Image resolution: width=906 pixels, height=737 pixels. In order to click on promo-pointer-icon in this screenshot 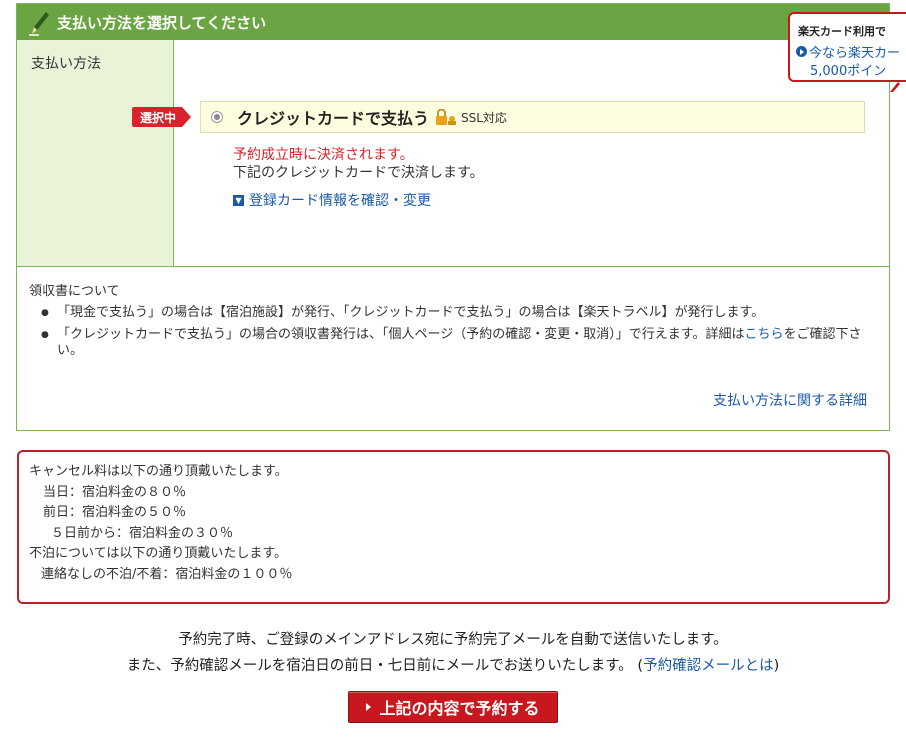, I will do `click(895, 87)`.